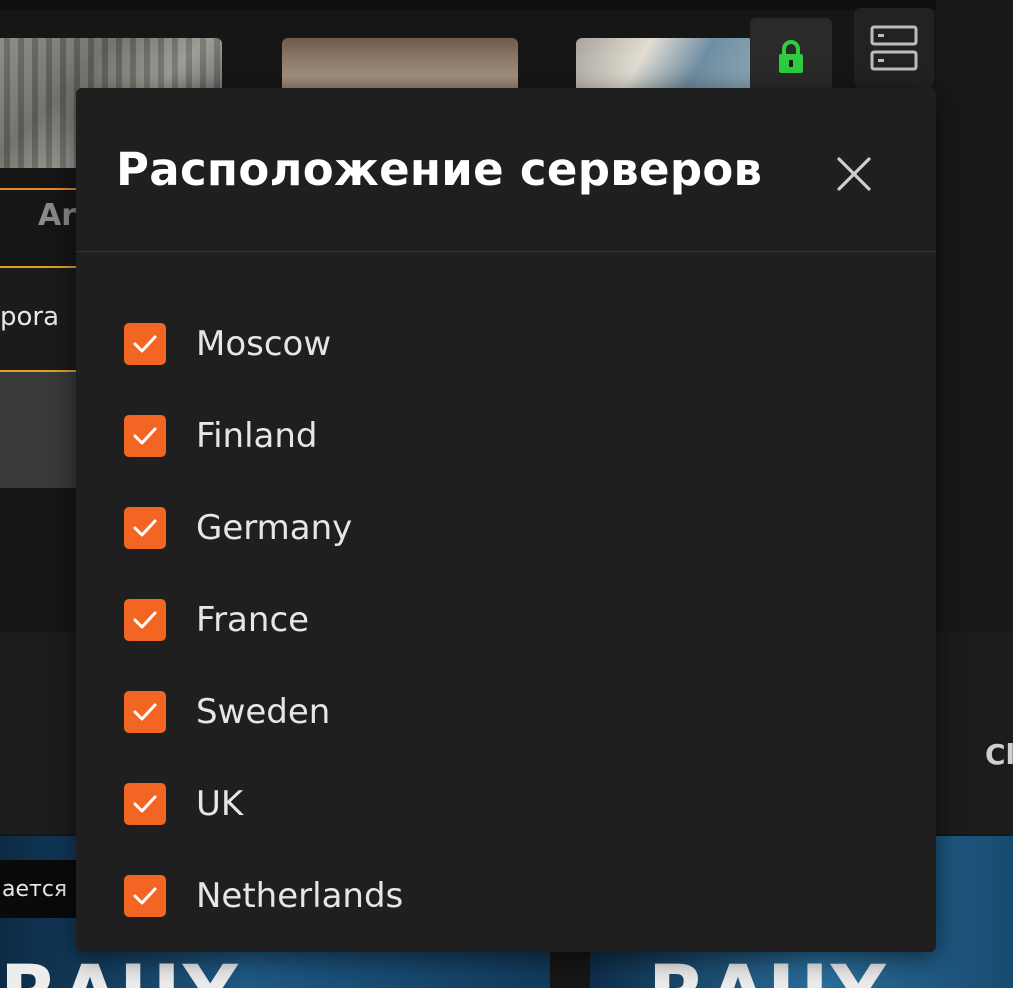 Image resolution: width=1013 pixels, height=988 pixels. What do you see at coordinates (39, 889) in the screenshot?
I see `banner-tag: ается` at bounding box center [39, 889].